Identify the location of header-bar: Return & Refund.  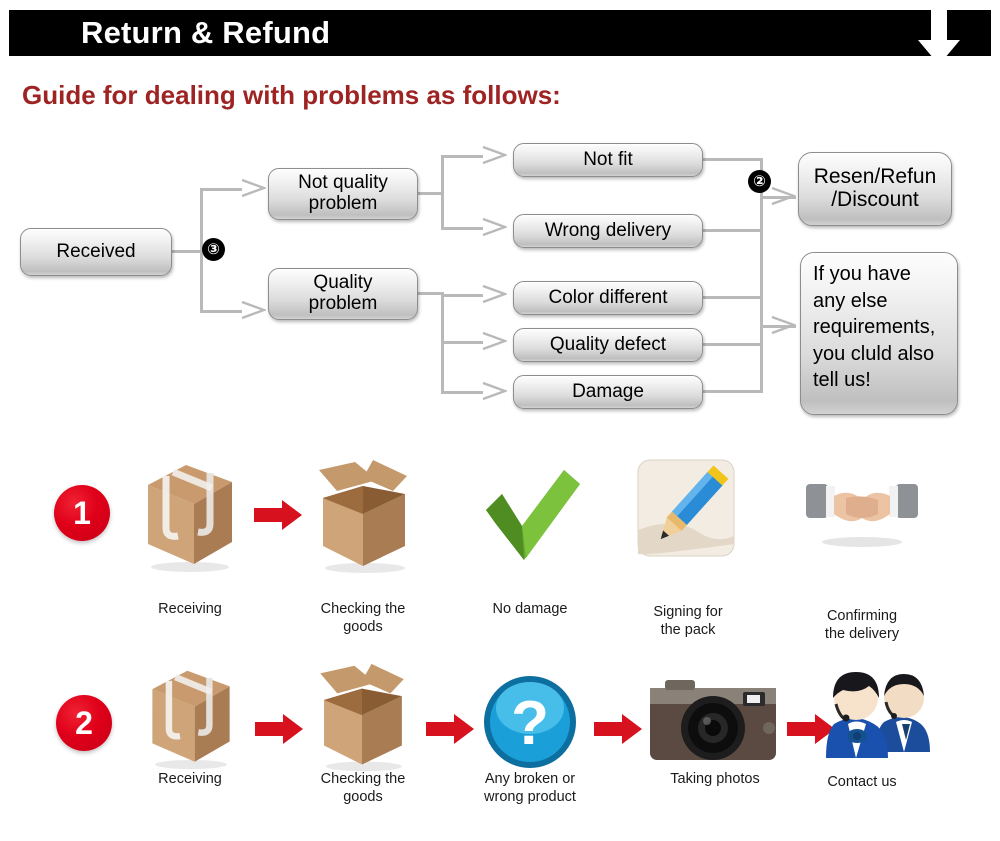
(500, 33).